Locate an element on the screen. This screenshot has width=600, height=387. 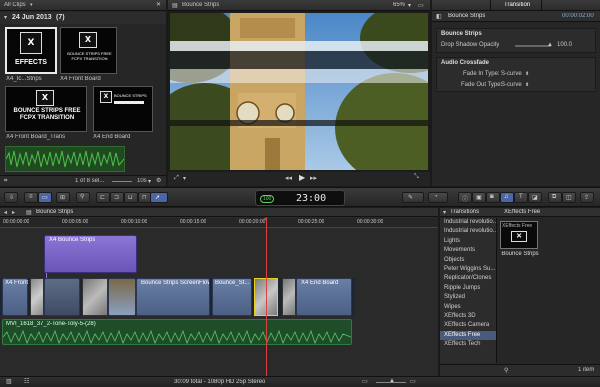
drop-shadow-value: 100.0 is located at coordinates (564, 45).